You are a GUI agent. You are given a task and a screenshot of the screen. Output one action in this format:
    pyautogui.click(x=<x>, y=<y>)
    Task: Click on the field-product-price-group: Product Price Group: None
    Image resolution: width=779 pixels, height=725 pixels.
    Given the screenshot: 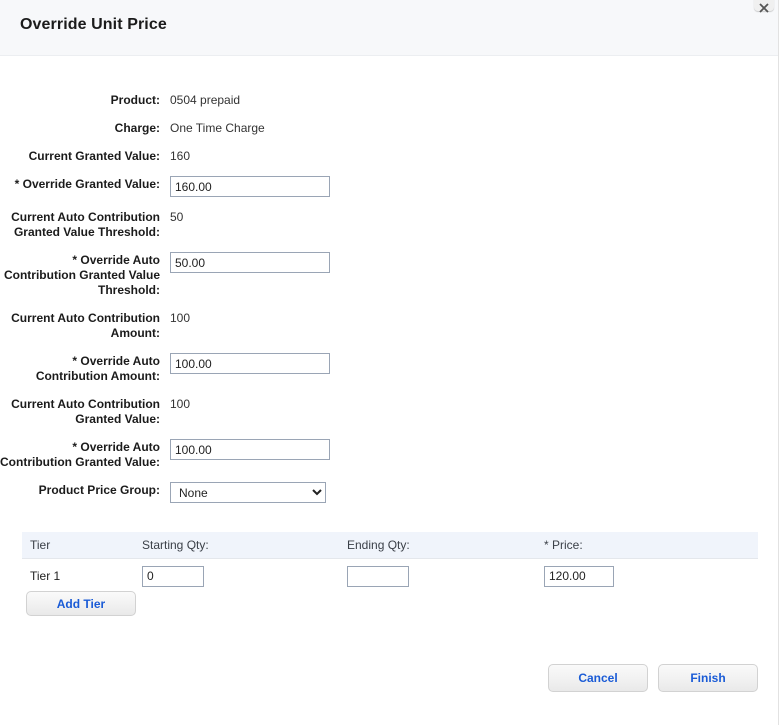 What is the action you would take?
    pyautogui.click(x=389, y=492)
    